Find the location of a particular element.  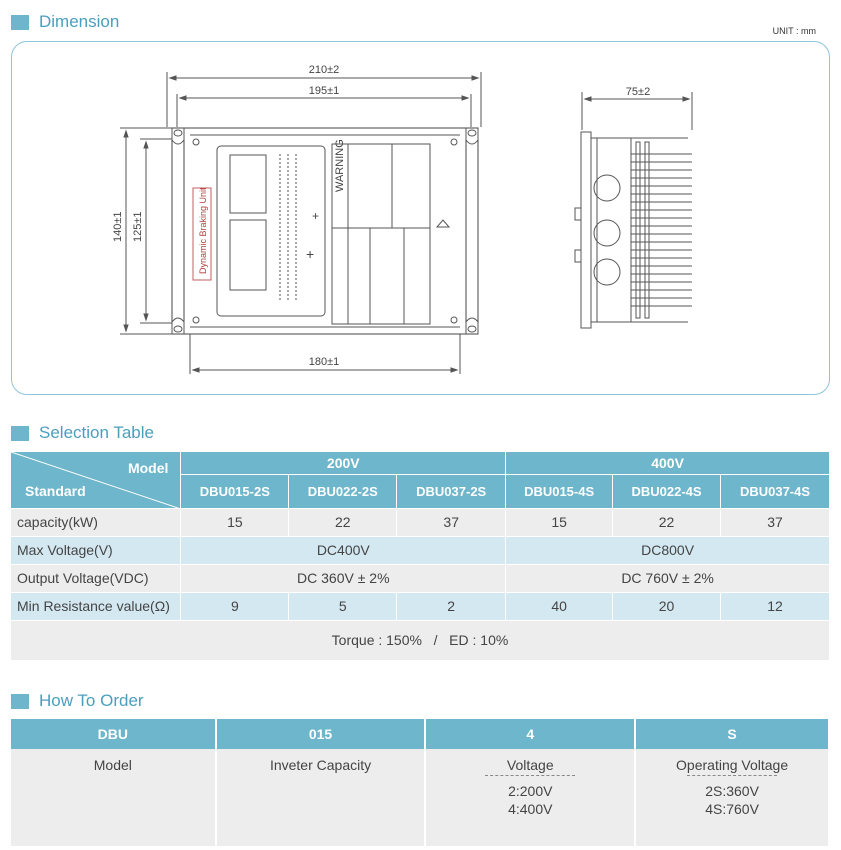

order-heading: How To Order is located at coordinates (77, 701).